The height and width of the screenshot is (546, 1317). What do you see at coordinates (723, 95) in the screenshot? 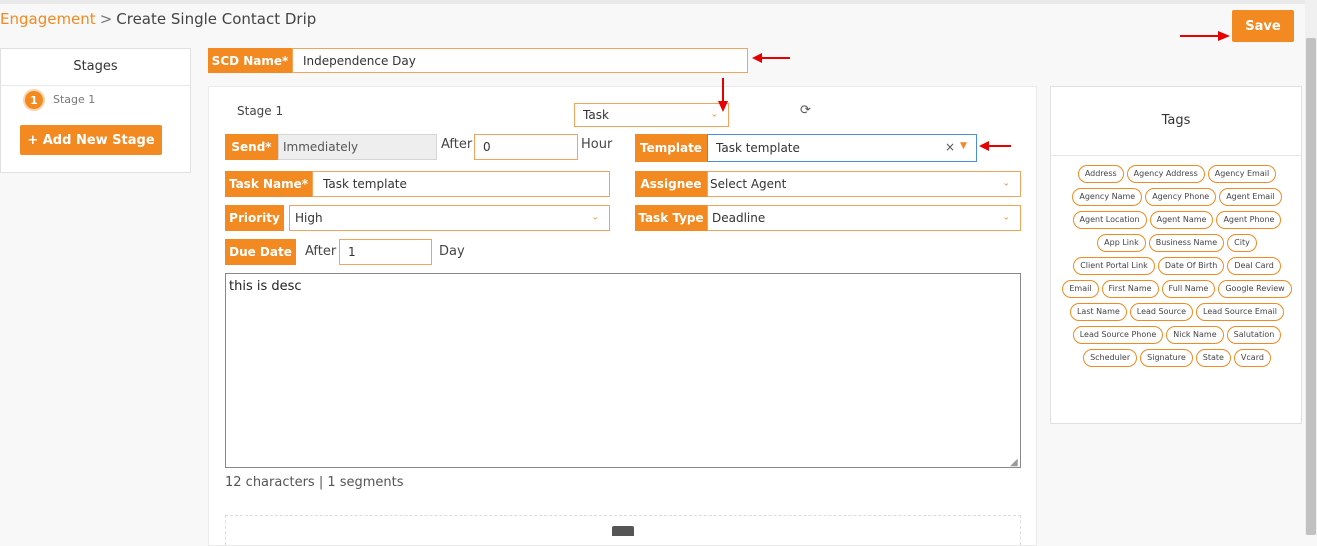
I see `annotation-arrow-down-icon` at bounding box center [723, 95].